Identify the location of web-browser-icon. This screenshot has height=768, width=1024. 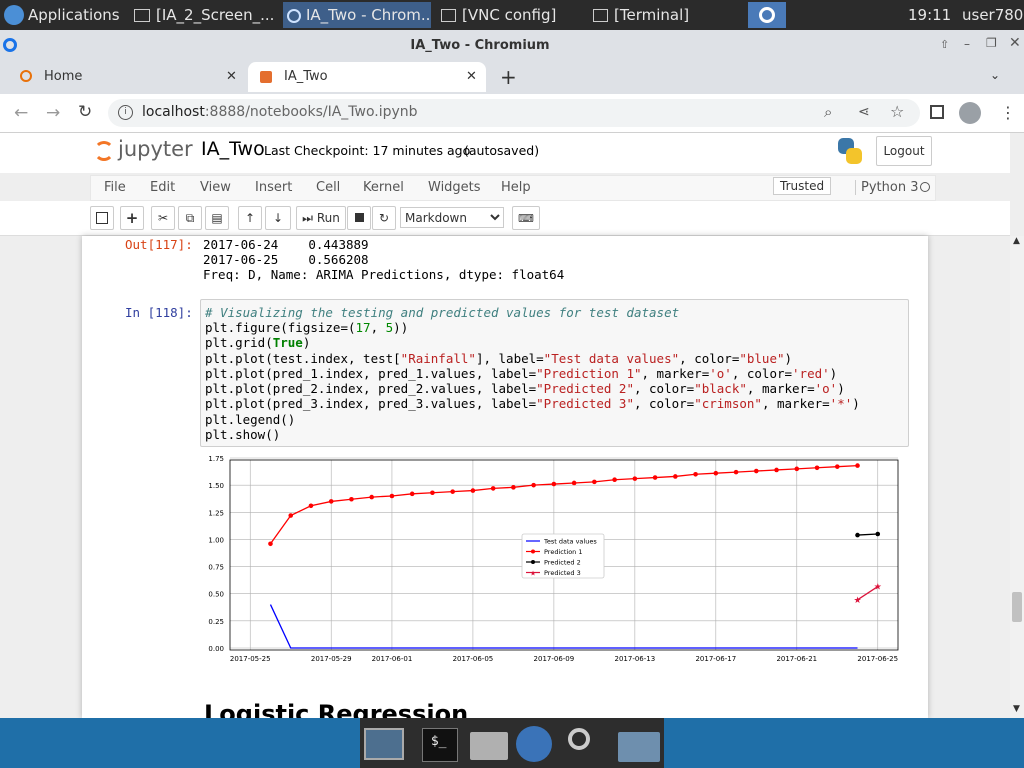
(534, 744).